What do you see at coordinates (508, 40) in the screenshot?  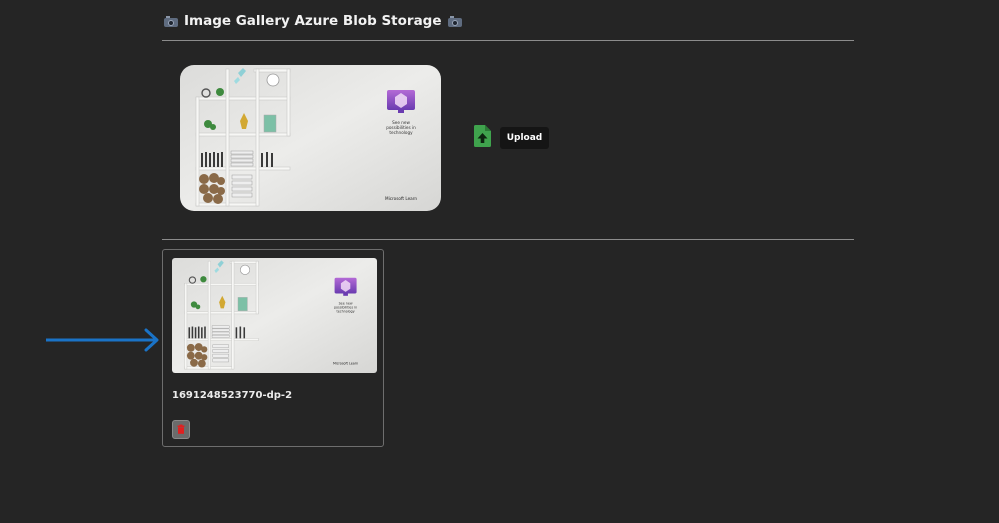 I see `header-divider` at bounding box center [508, 40].